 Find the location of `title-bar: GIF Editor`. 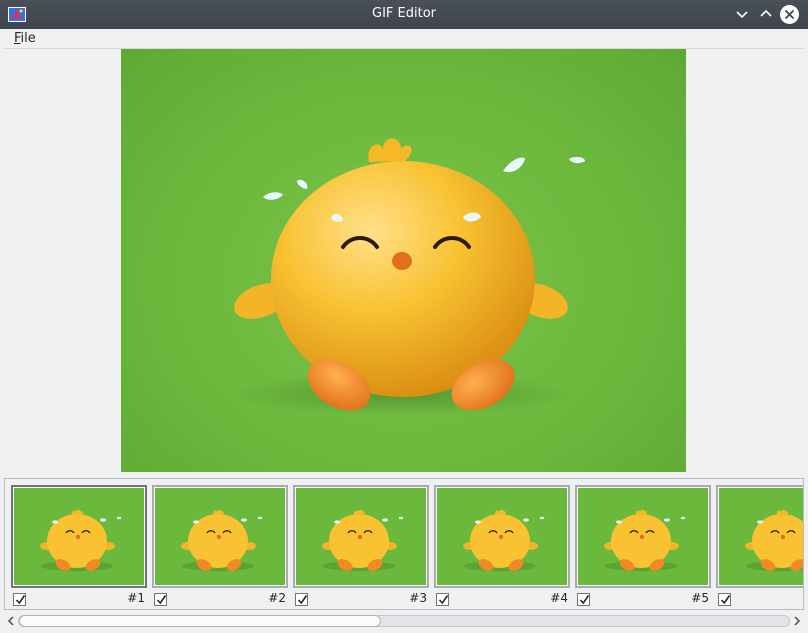

title-bar: GIF Editor is located at coordinates (404, 14).